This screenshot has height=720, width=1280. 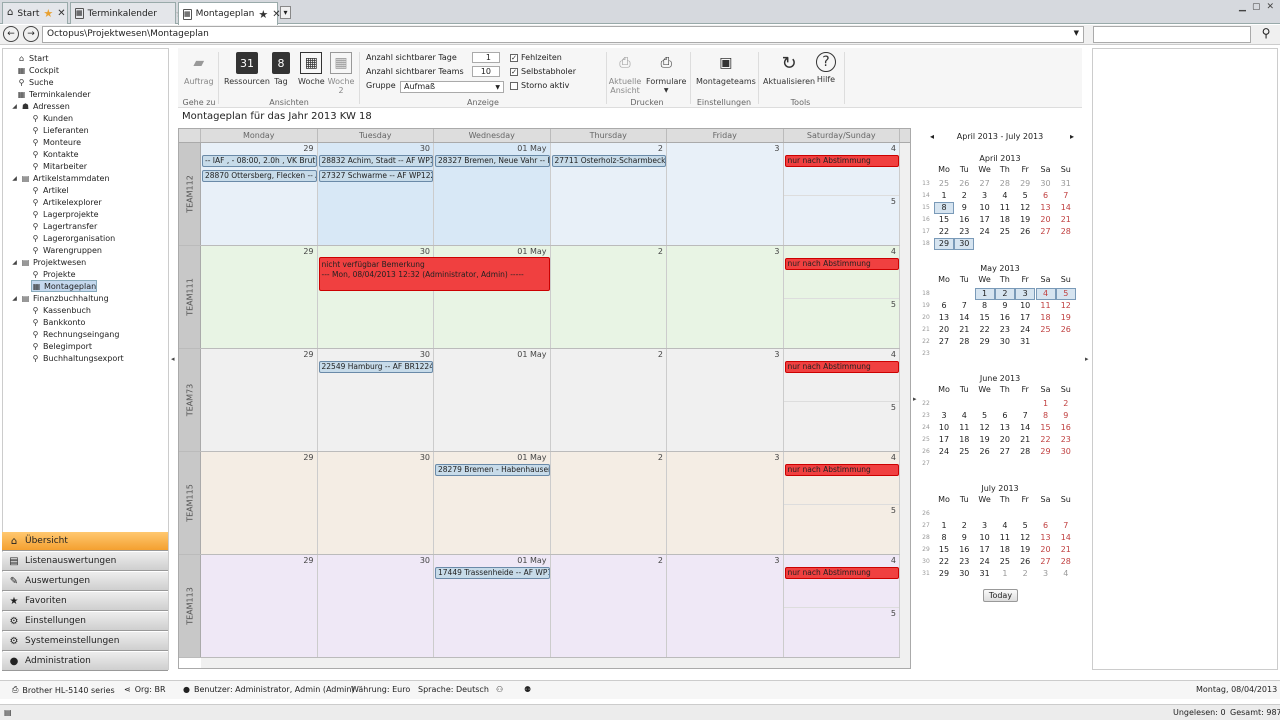 I want to click on appointment: -- IAF , - 08:00, 2.0h , VK Brut, so click(x=259, y=161).